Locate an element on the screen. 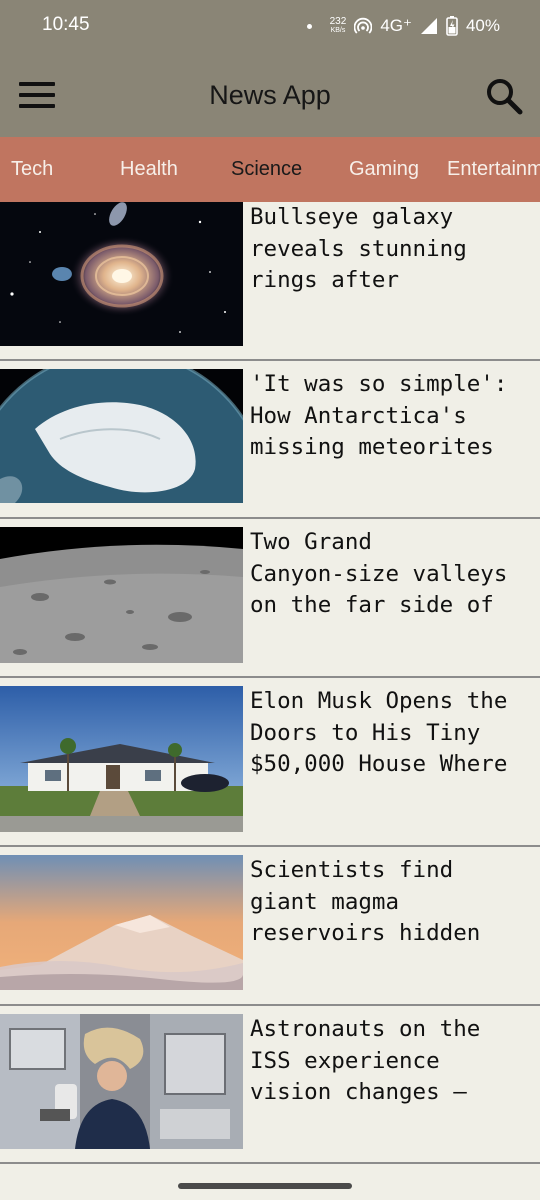 The height and width of the screenshot is (1200, 540). tab-gaming: Gaming is located at coordinates (384, 169).